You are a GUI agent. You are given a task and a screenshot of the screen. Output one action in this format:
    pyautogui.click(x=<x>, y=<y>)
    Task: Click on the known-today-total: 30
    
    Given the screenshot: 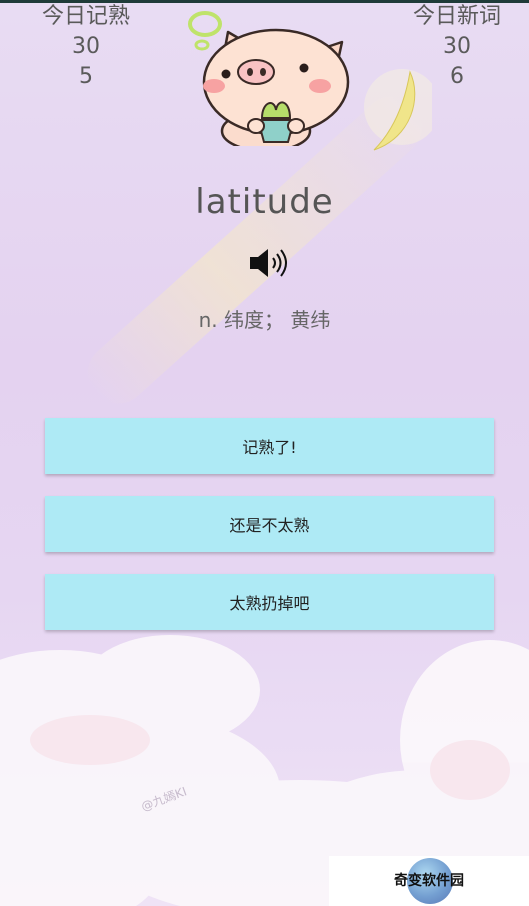 What is the action you would take?
    pyautogui.click(x=86, y=46)
    